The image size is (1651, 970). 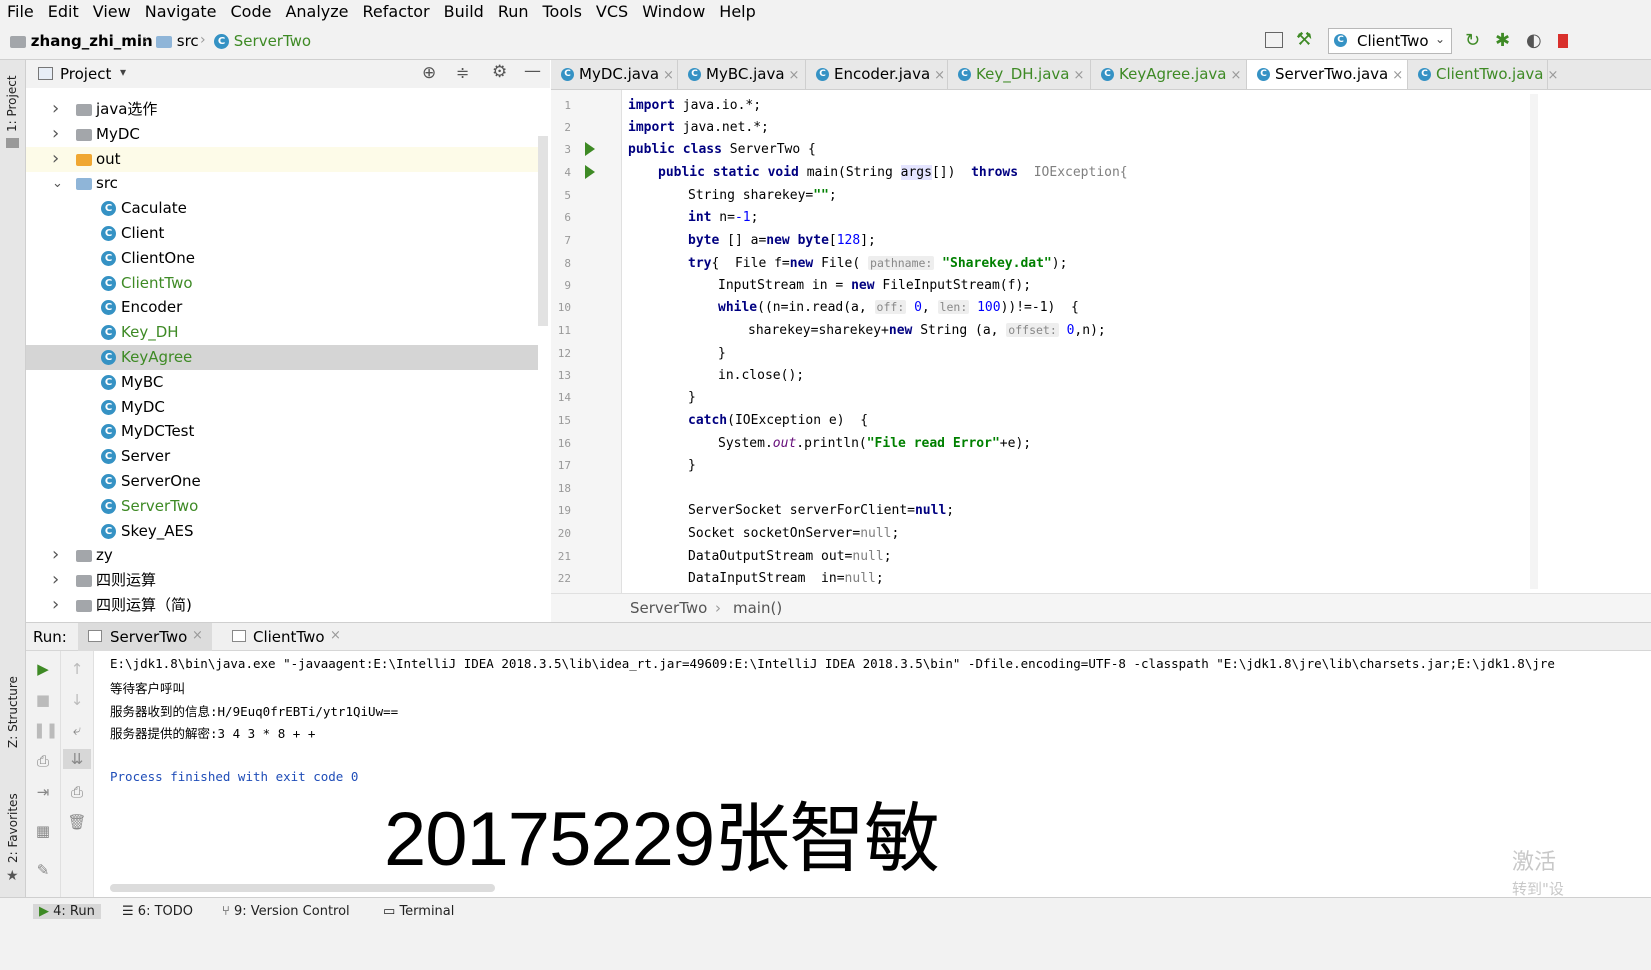 I want to click on menu-code: Code, so click(x=251, y=12).